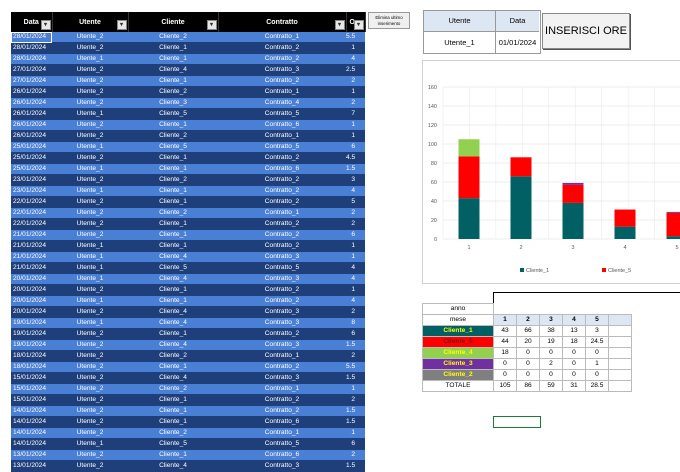 This screenshot has width=680, height=472. What do you see at coordinates (31, 81) in the screenshot?
I see `table-cell: 27/01/2024` at bounding box center [31, 81].